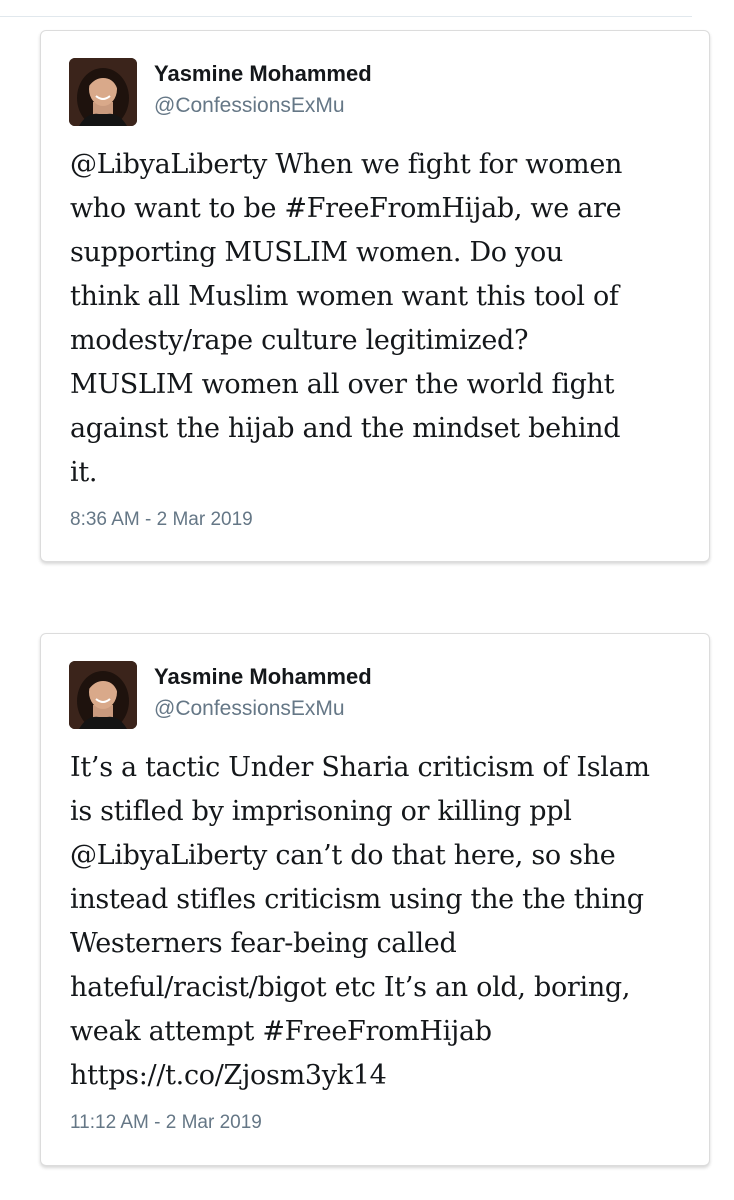 This screenshot has width=734, height=1200. What do you see at coordinates (161, 520) in the screenshot?
I see `tweet-timestamp: 8:36 AM - 2 Mar 2019` at bounding box center [161, 520].